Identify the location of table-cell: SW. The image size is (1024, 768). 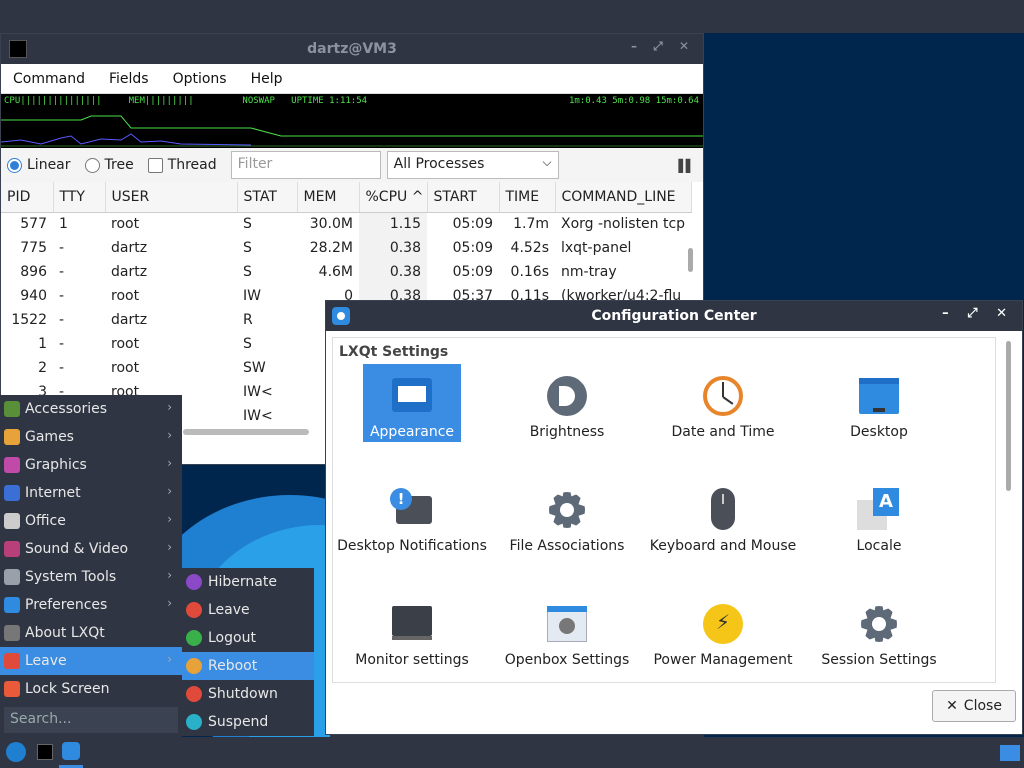
(254, 368).